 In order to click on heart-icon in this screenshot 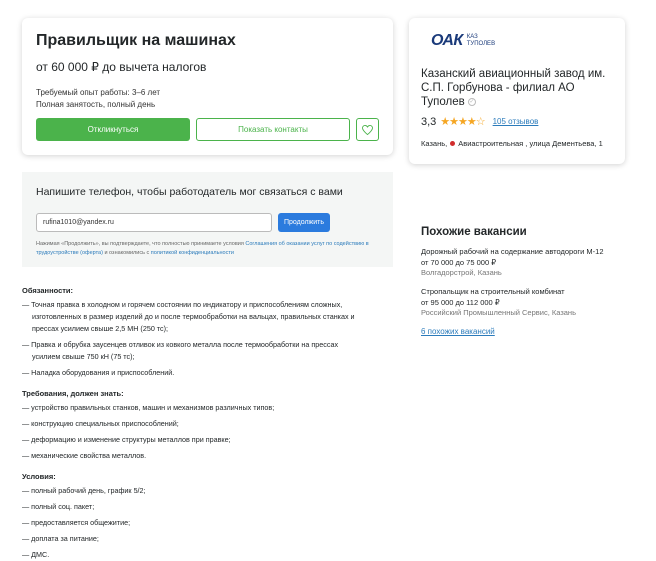, I will do `click(367, 129)`.